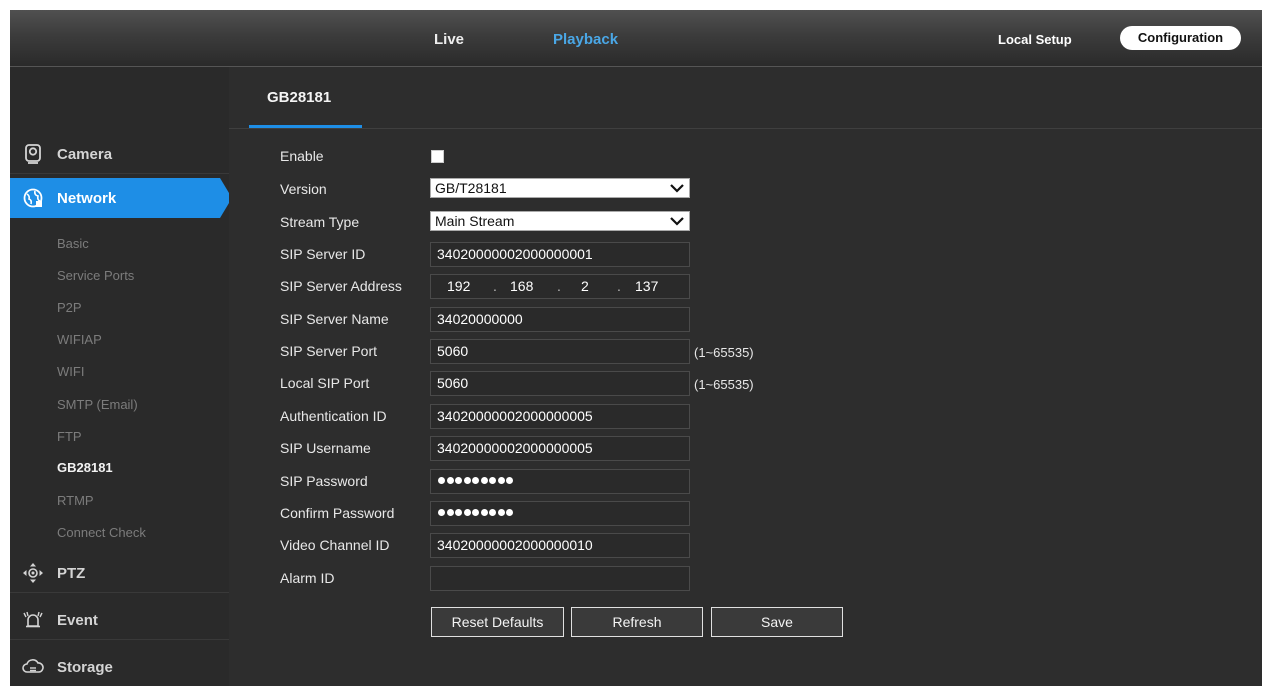 This screenshot has width=1262, height=686. What do you see at coordinates (341, 286) in the screenshot?
I see `sip-server-address-label: SIP Server Address` at bounding box center [341, 286].